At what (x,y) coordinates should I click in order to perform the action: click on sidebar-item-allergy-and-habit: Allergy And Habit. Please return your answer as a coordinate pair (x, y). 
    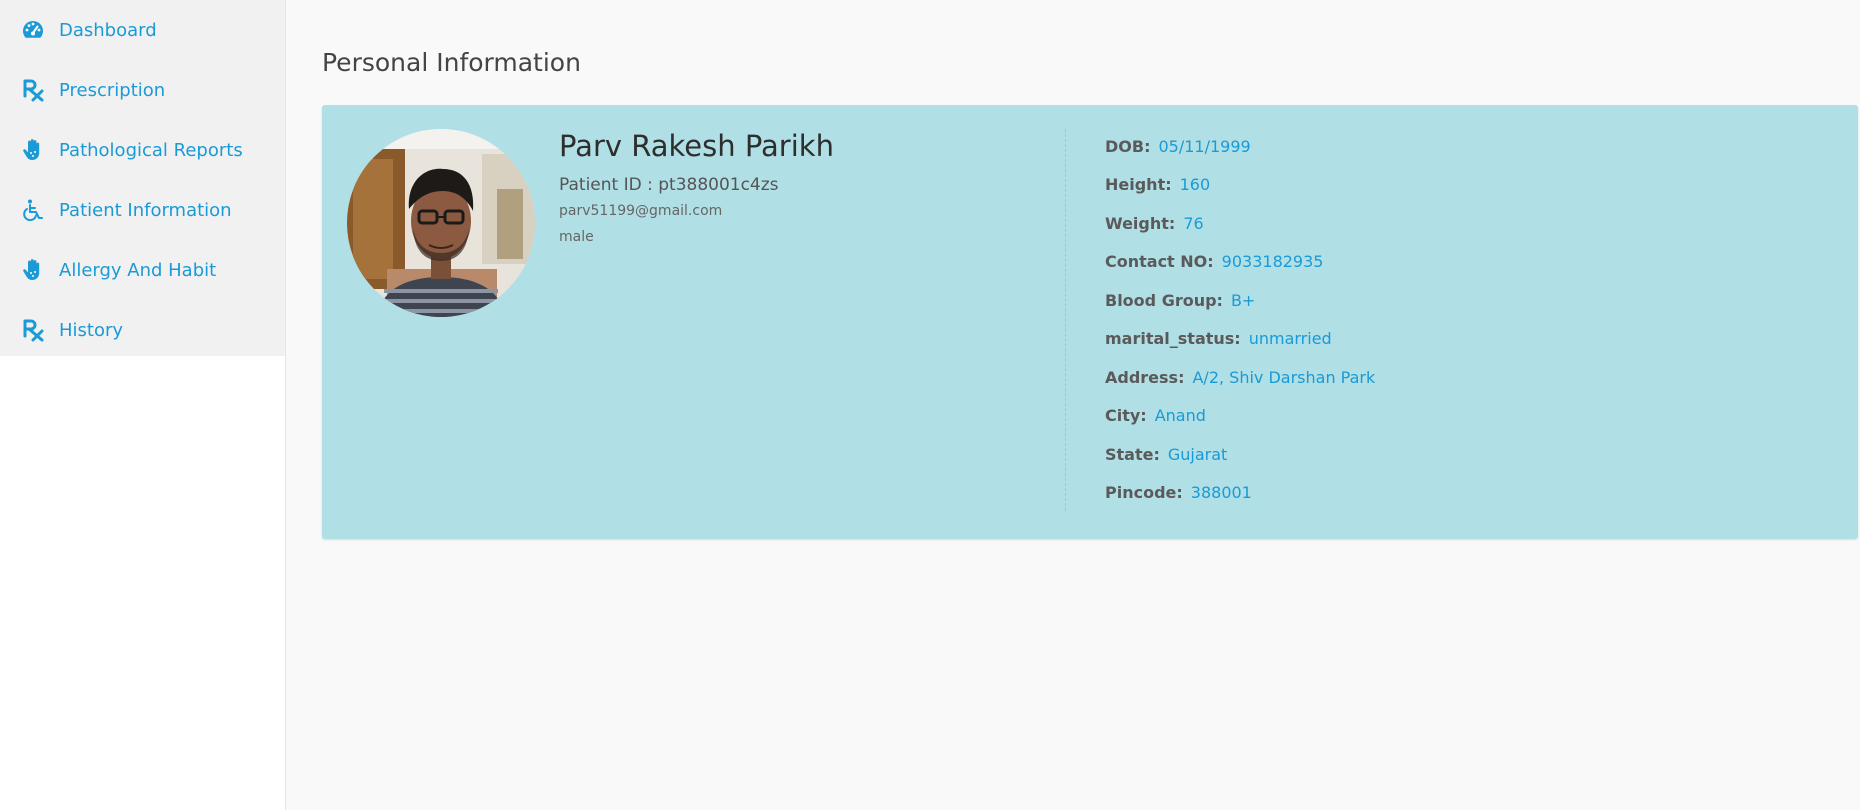
    Looking at the image, I should click on (142, 270).